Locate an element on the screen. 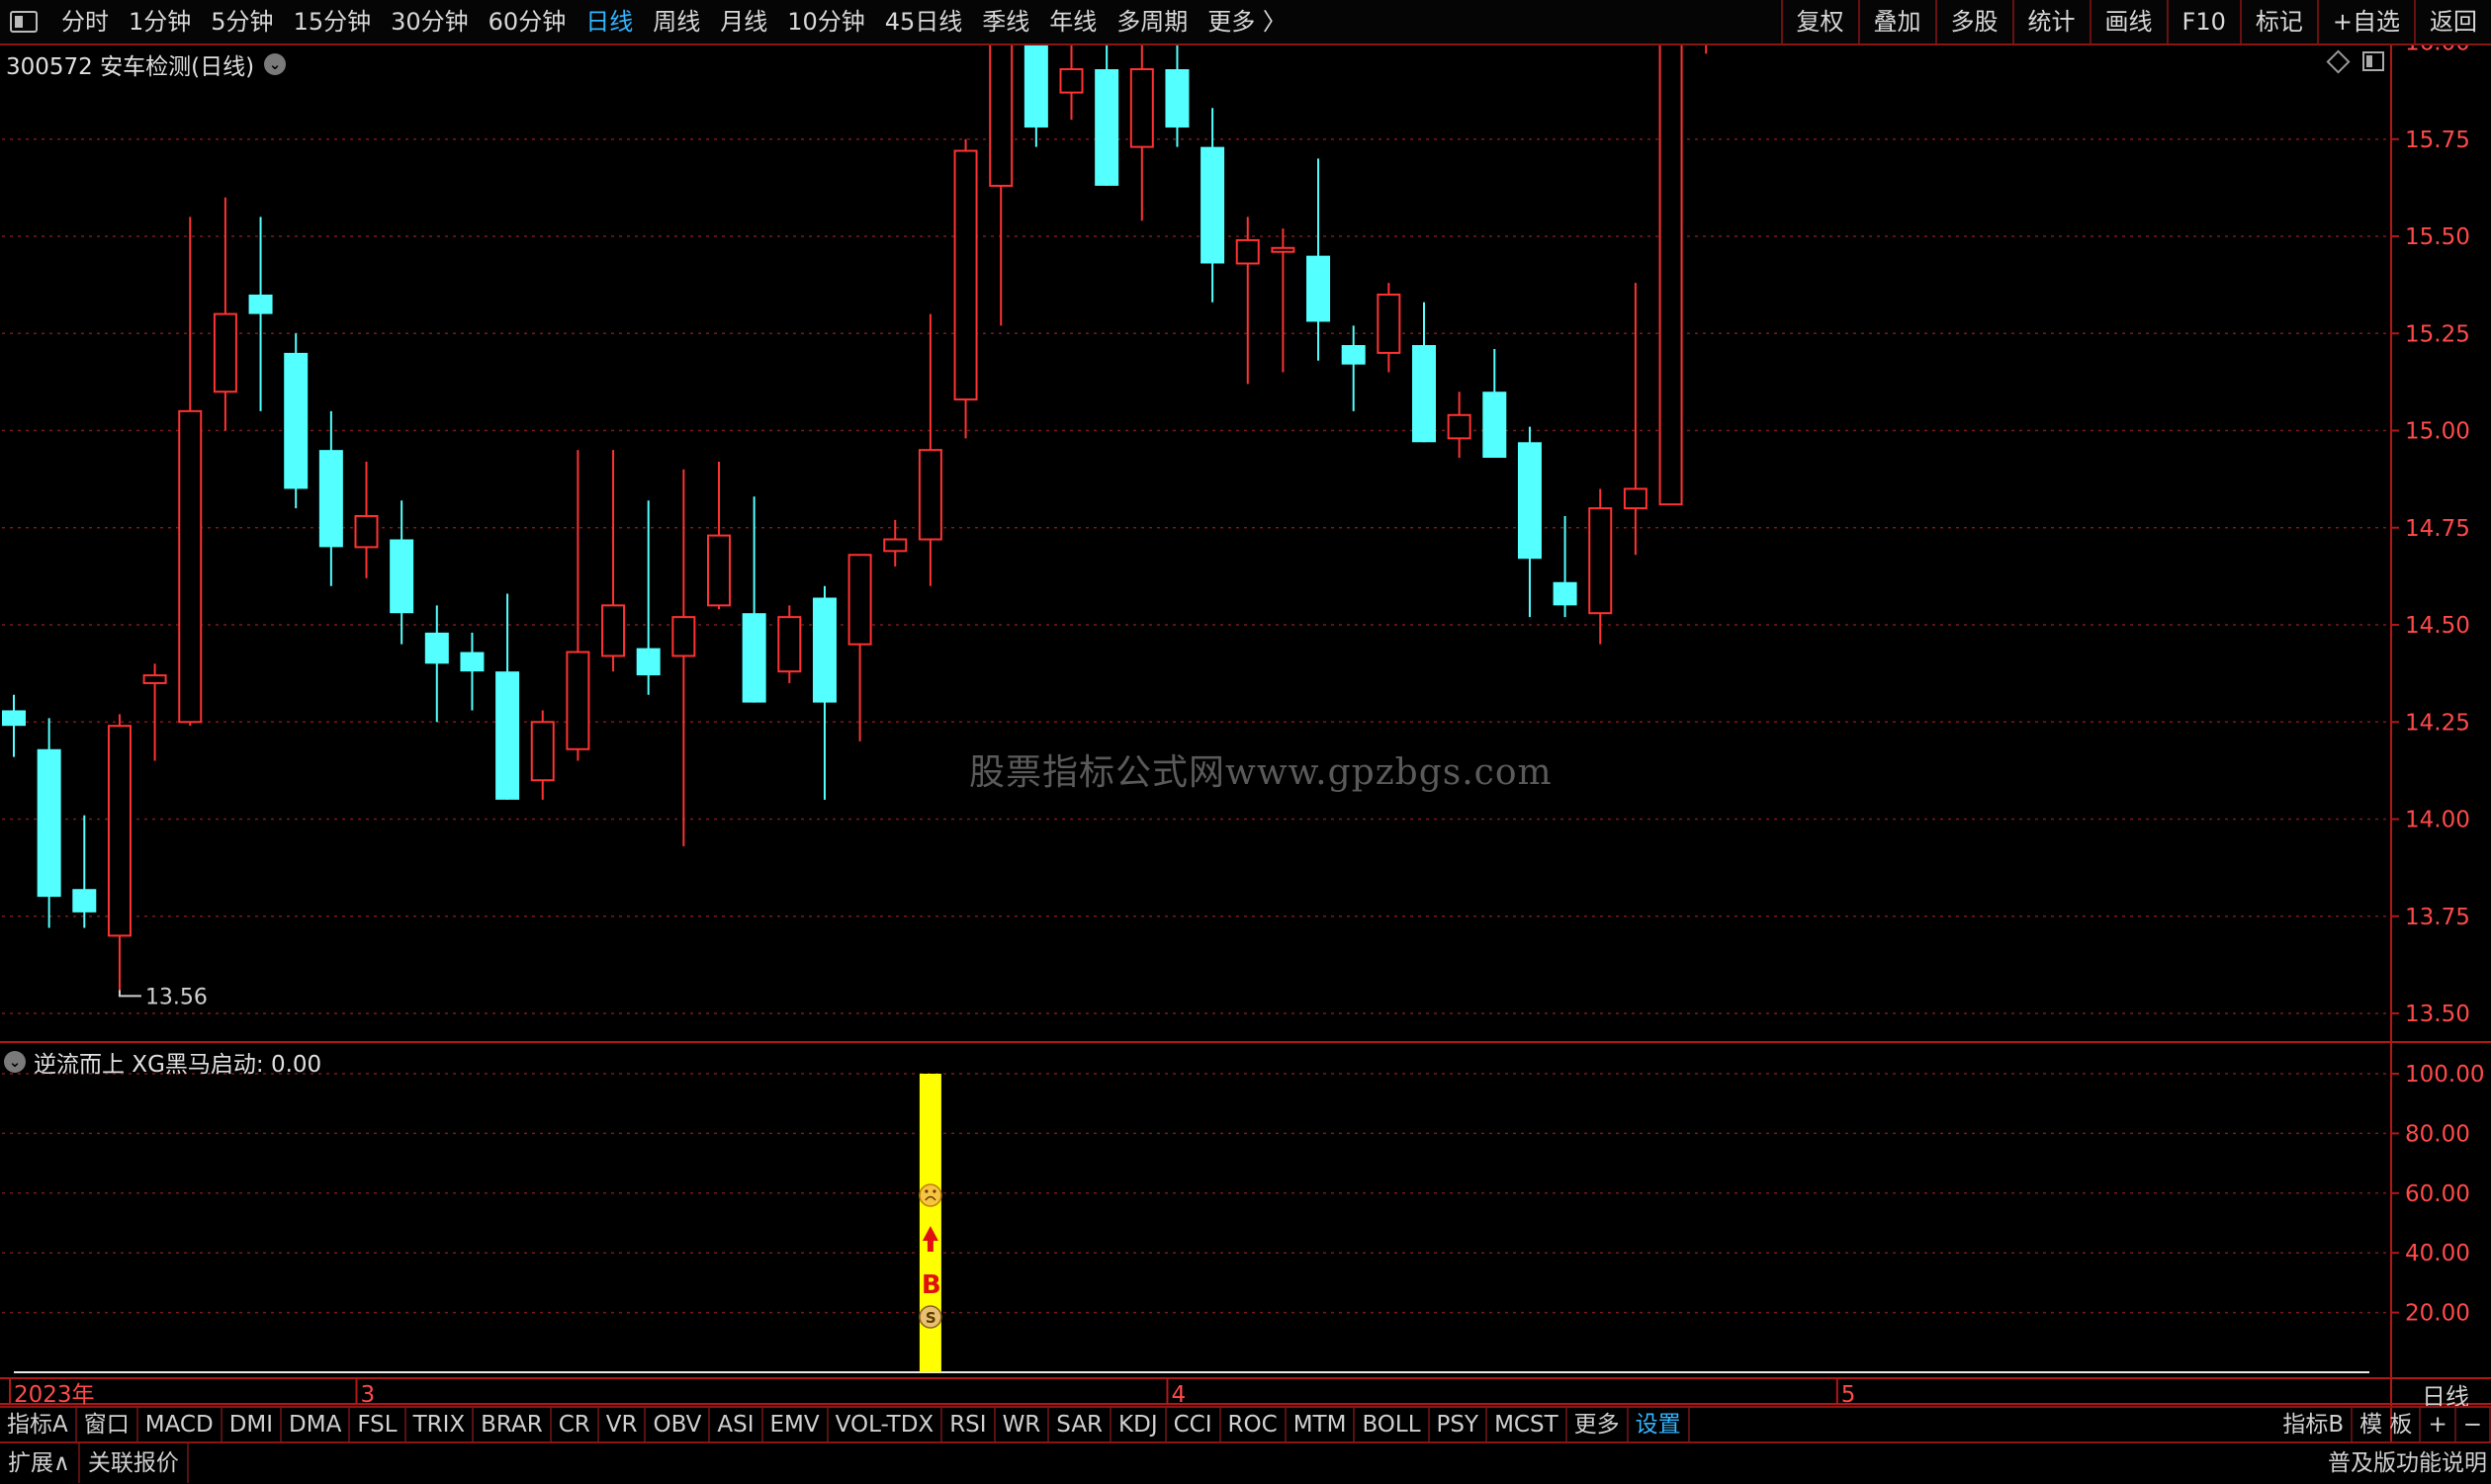 This screenshot has width=2491, height=1484. tab-9: VR is located at coordinates (623, 1424).